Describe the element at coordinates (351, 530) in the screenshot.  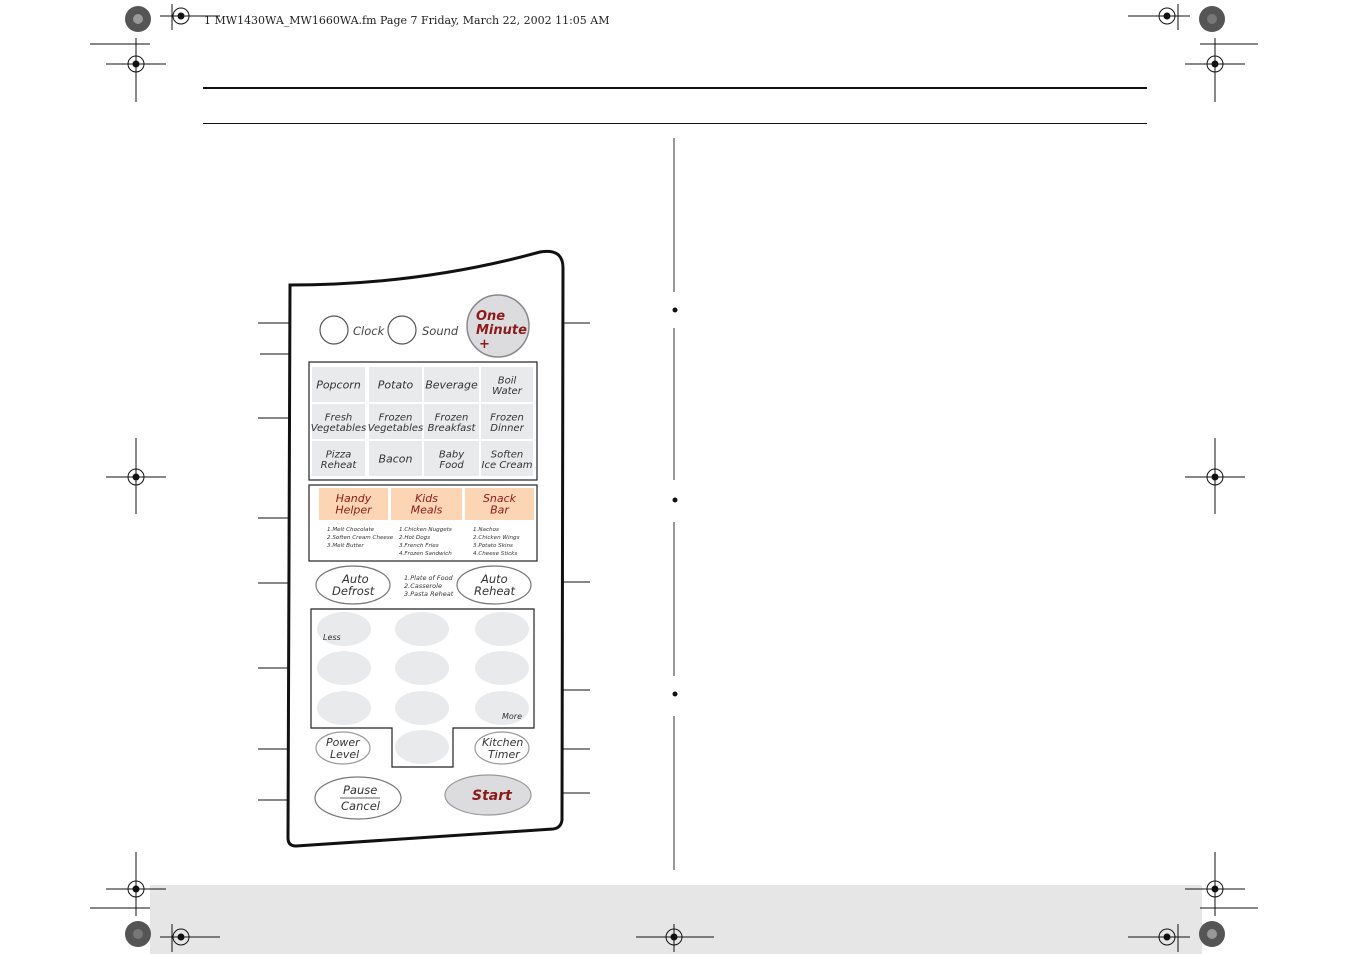
I see `orange-button-item: 1.Melt Chocolate` at that location.